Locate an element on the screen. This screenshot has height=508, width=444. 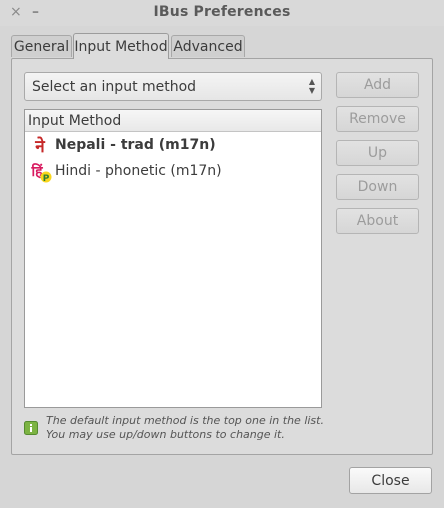
select-arrows-icon: ▲ ▼ is located at coordinates (312, 86).